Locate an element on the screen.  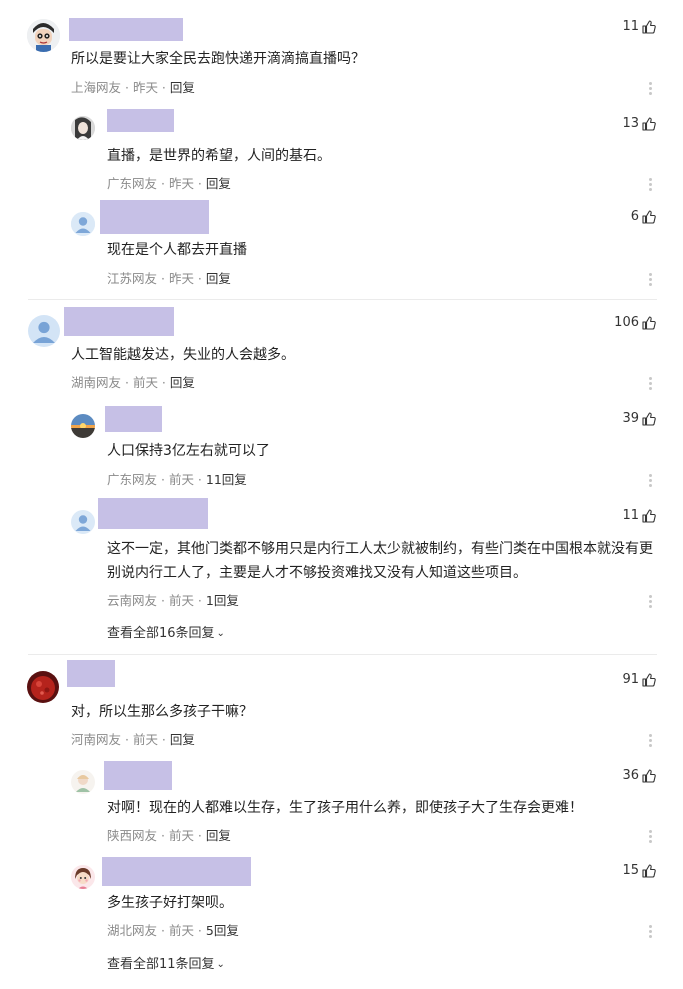
location: 云南网友 is located at coordinates (132, 600).